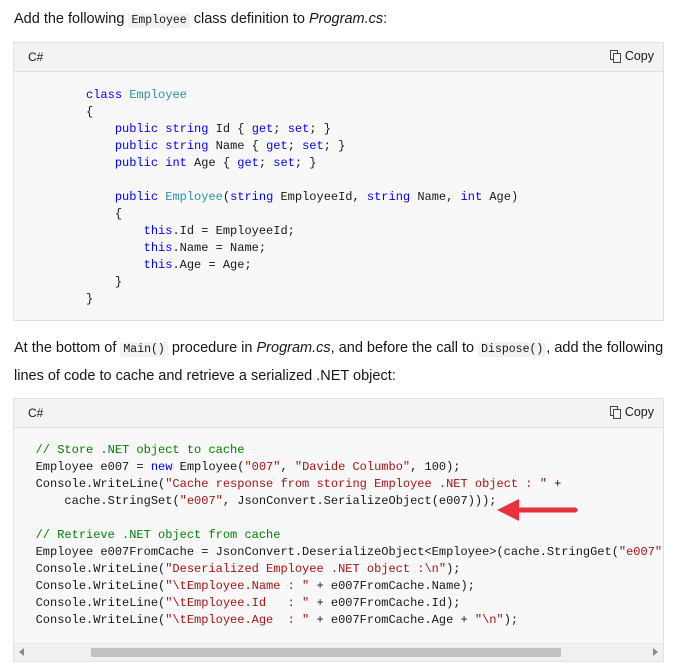  What do you see at coordinates (212, 348) in the screenshot?
I see `para2-text-2: procedure in` at bounding box center [212, 348].